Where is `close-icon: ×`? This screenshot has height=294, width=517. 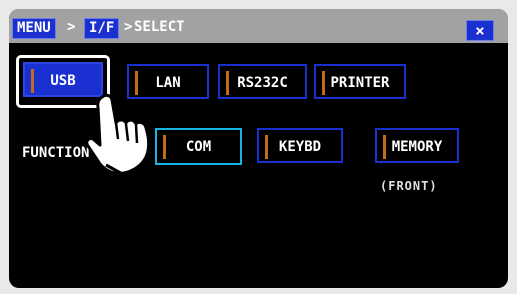 close-icon: × is located at coordinates (480, 30).